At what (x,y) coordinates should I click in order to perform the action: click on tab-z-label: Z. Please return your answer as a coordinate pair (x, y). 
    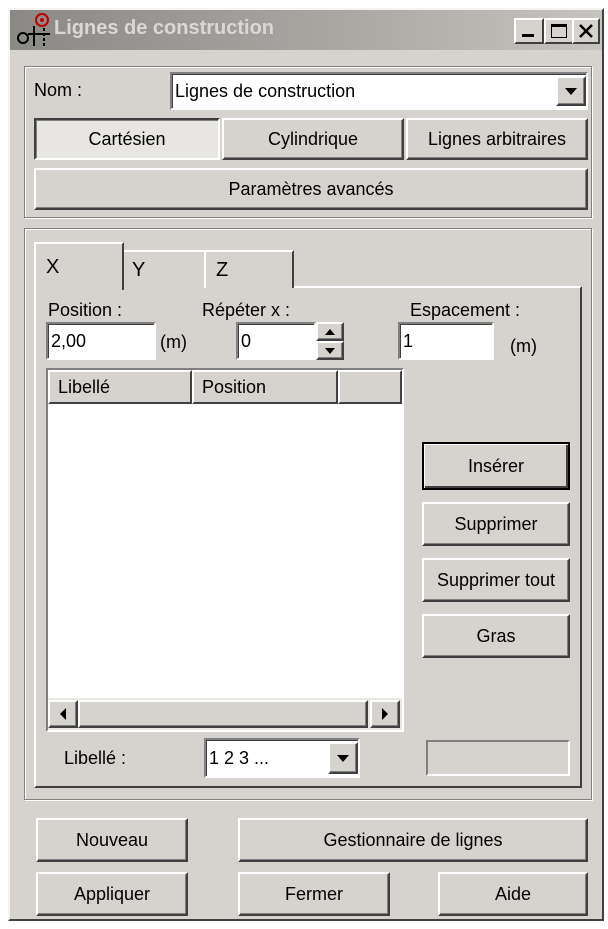
    Looking at the image, I should click on (222, 269).